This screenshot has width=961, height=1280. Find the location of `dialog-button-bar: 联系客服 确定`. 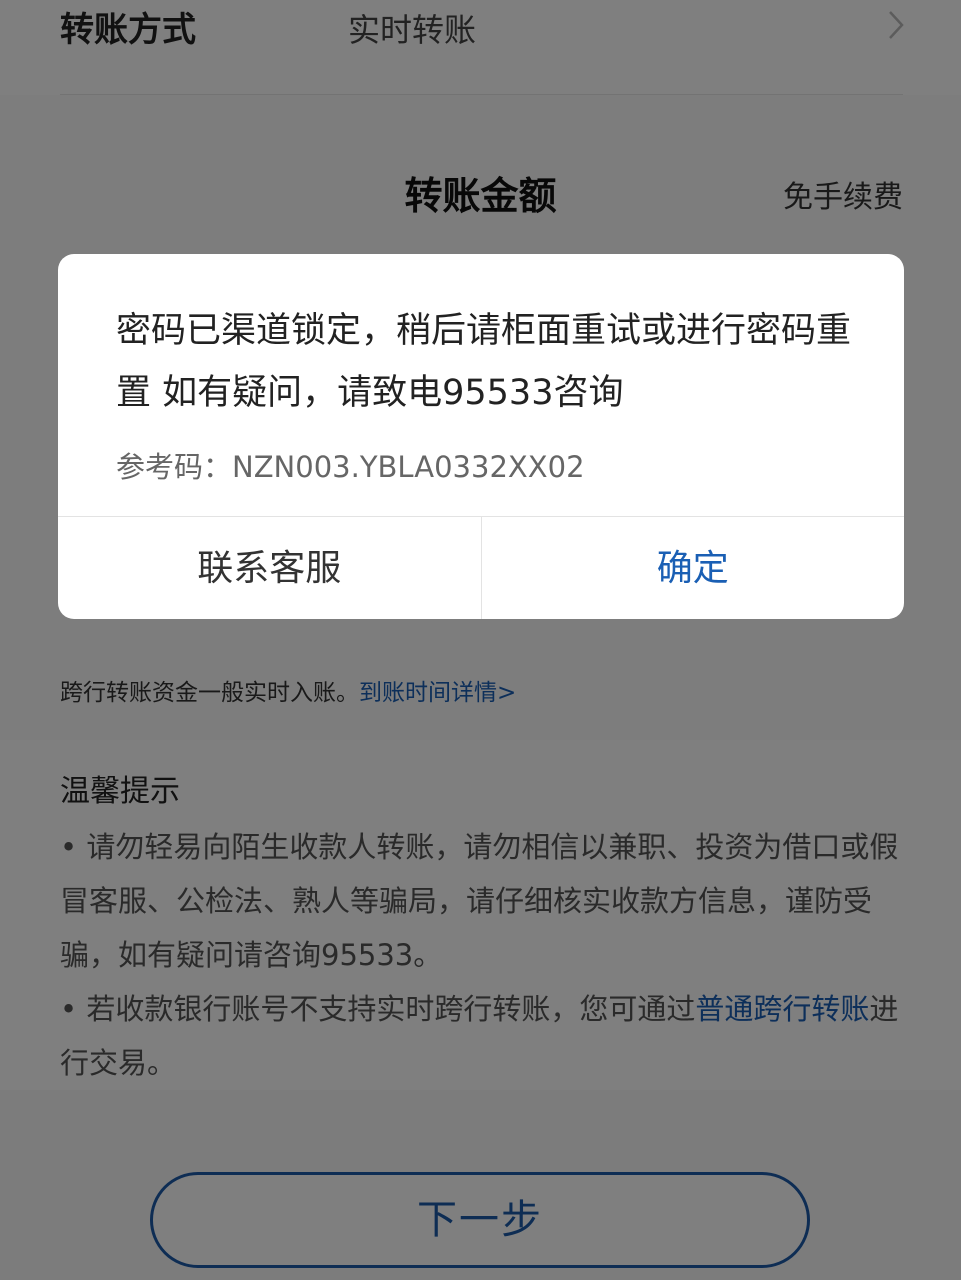

dialog-button-bar: 联系客服 确定 is located at coordinates (481, 567).